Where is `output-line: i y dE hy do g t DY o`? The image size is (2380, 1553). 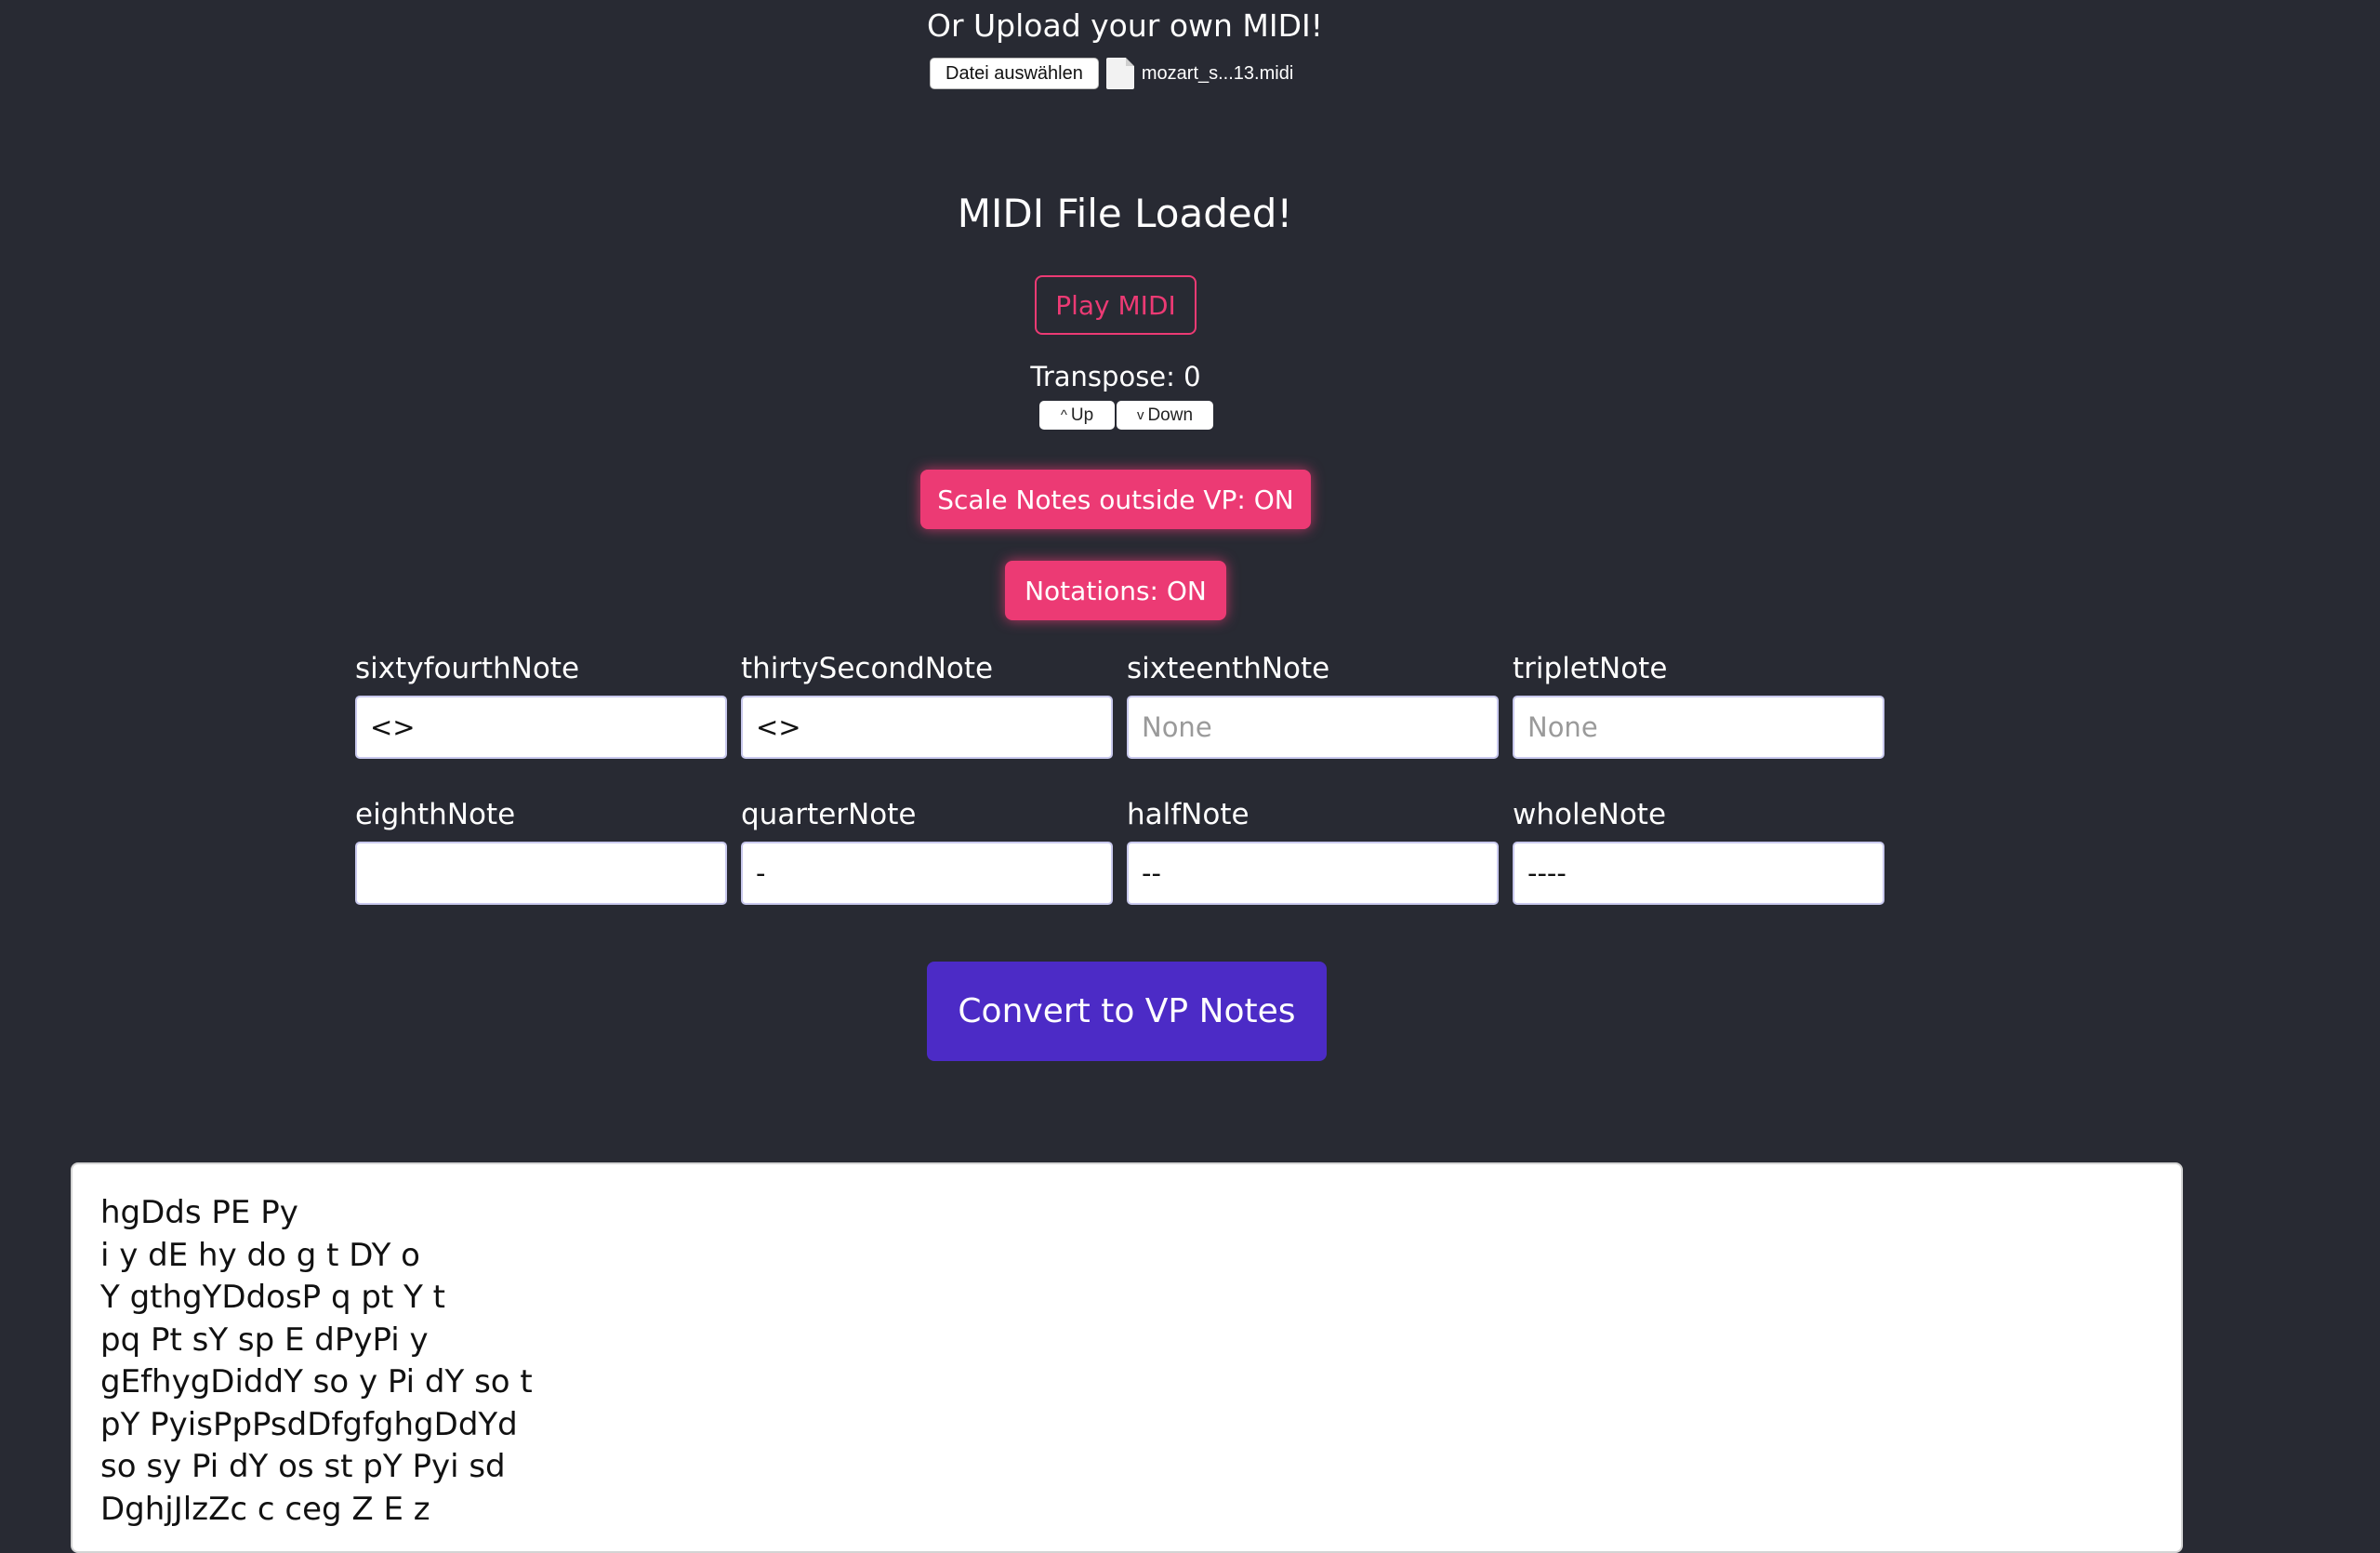
output-line: i y dE hy do g t DY o is located at coordinates (260, 1255).